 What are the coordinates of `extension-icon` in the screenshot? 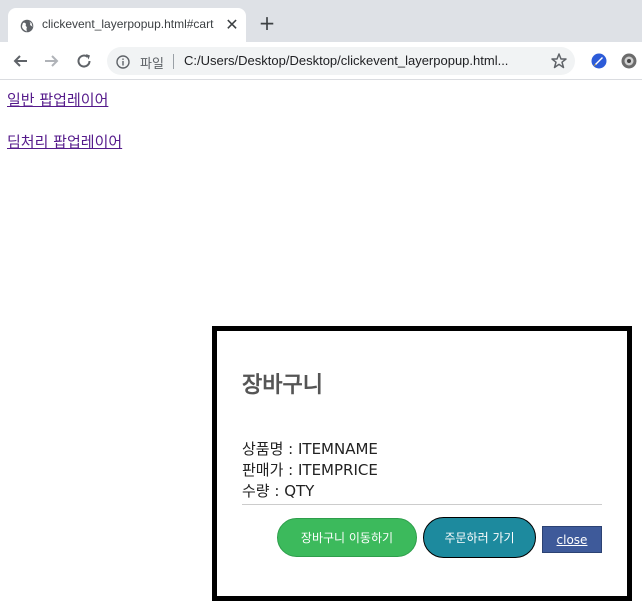 It's located at (599, 61).